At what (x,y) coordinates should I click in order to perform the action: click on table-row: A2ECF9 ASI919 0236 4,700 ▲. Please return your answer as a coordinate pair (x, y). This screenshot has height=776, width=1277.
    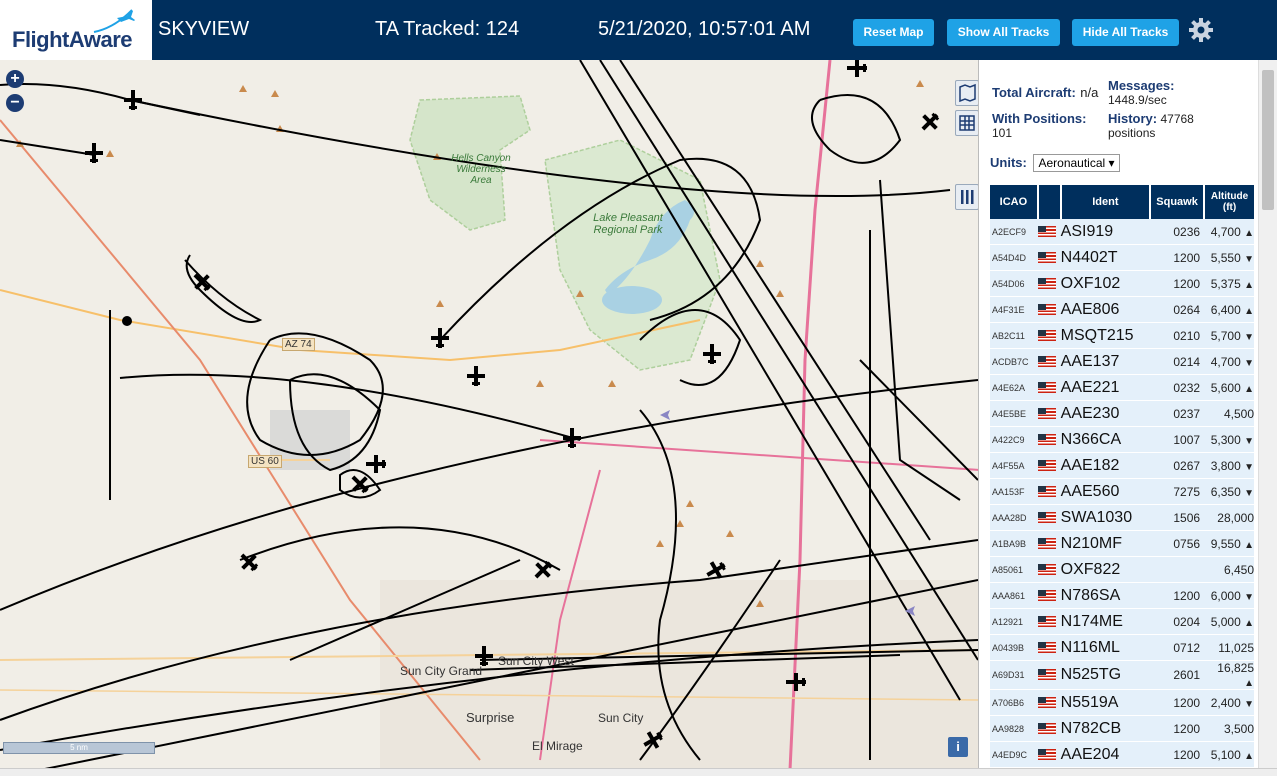
    Looking at the image, I should click on (1122, 232).